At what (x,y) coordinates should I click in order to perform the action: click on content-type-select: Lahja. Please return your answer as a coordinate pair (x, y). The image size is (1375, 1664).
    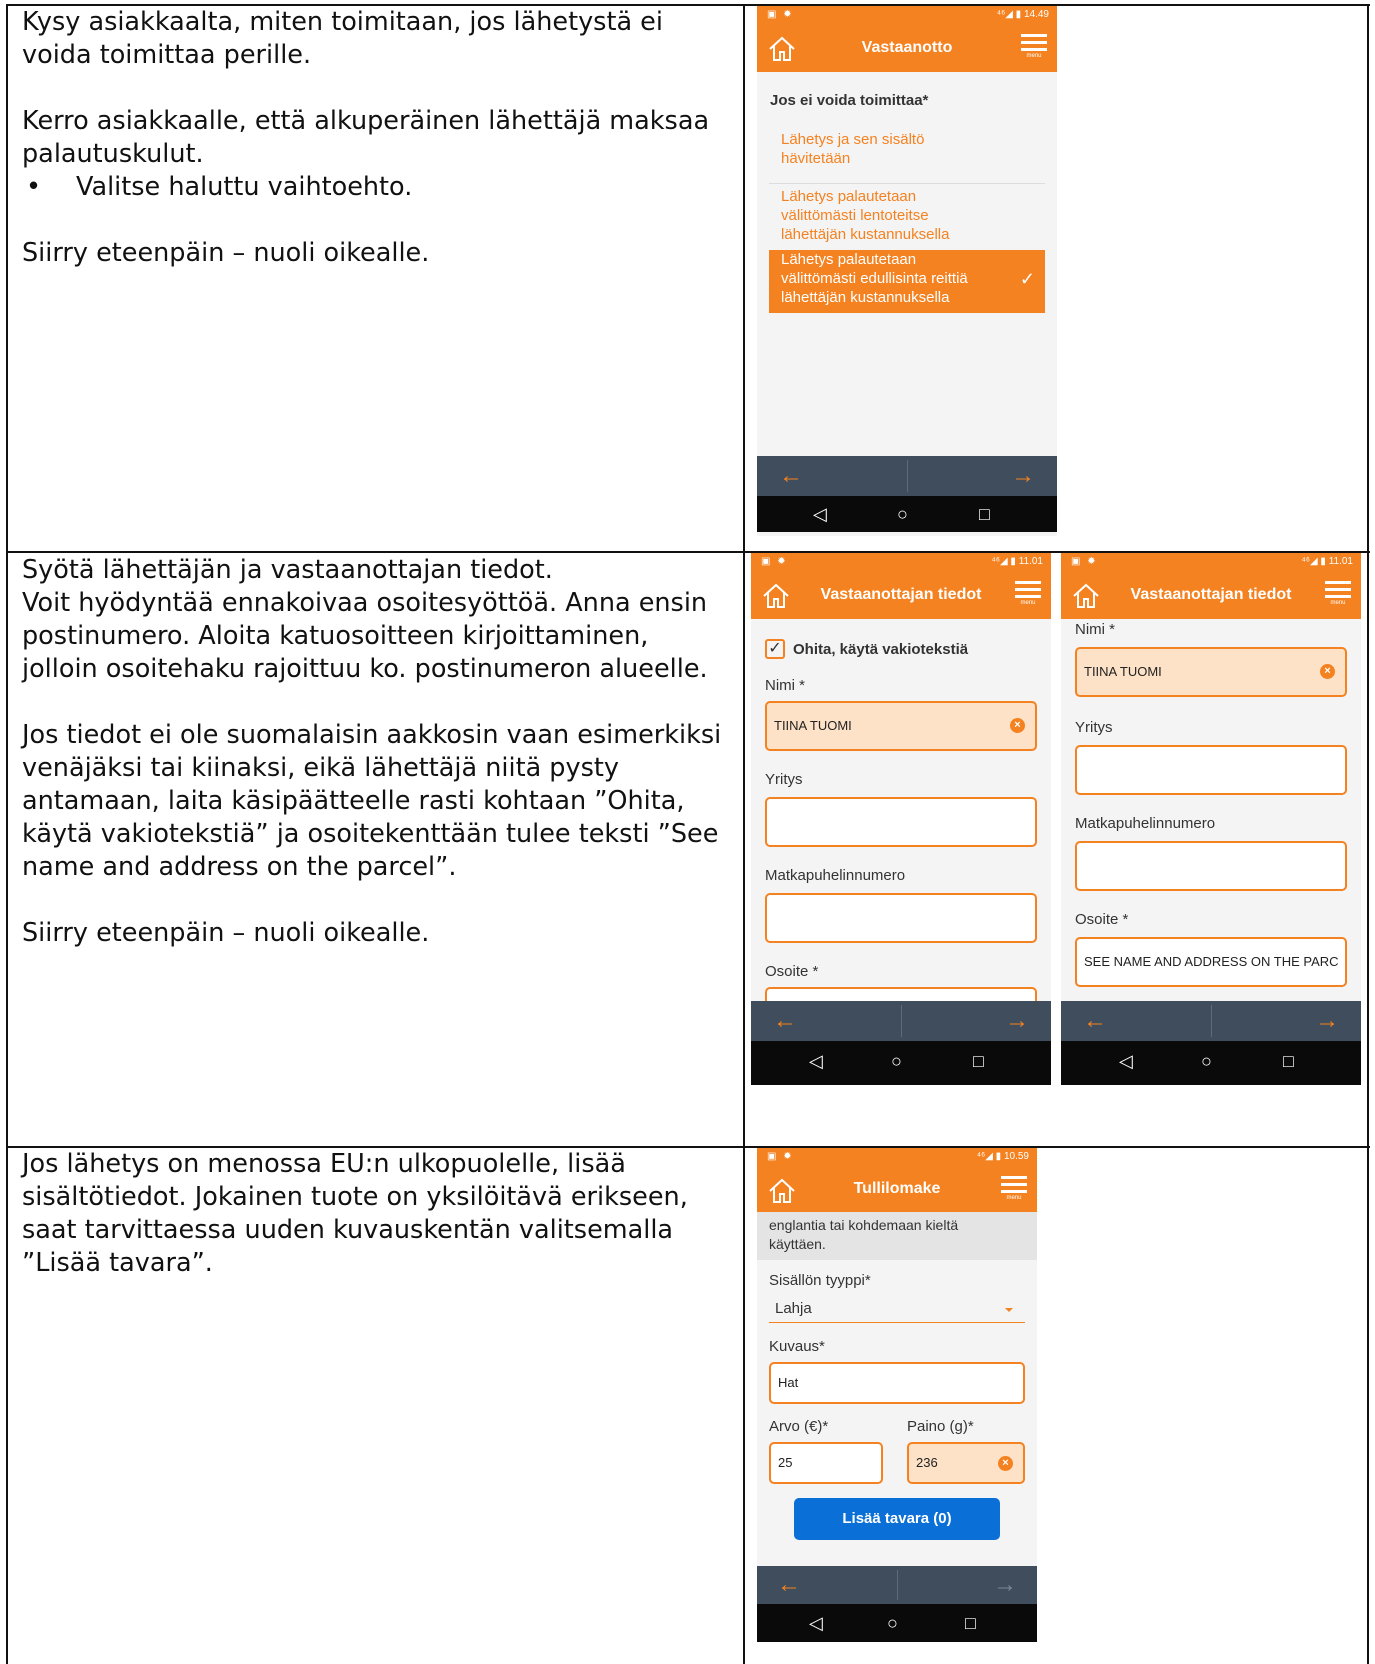
    Looking at the image, I should click on (897, 1311).